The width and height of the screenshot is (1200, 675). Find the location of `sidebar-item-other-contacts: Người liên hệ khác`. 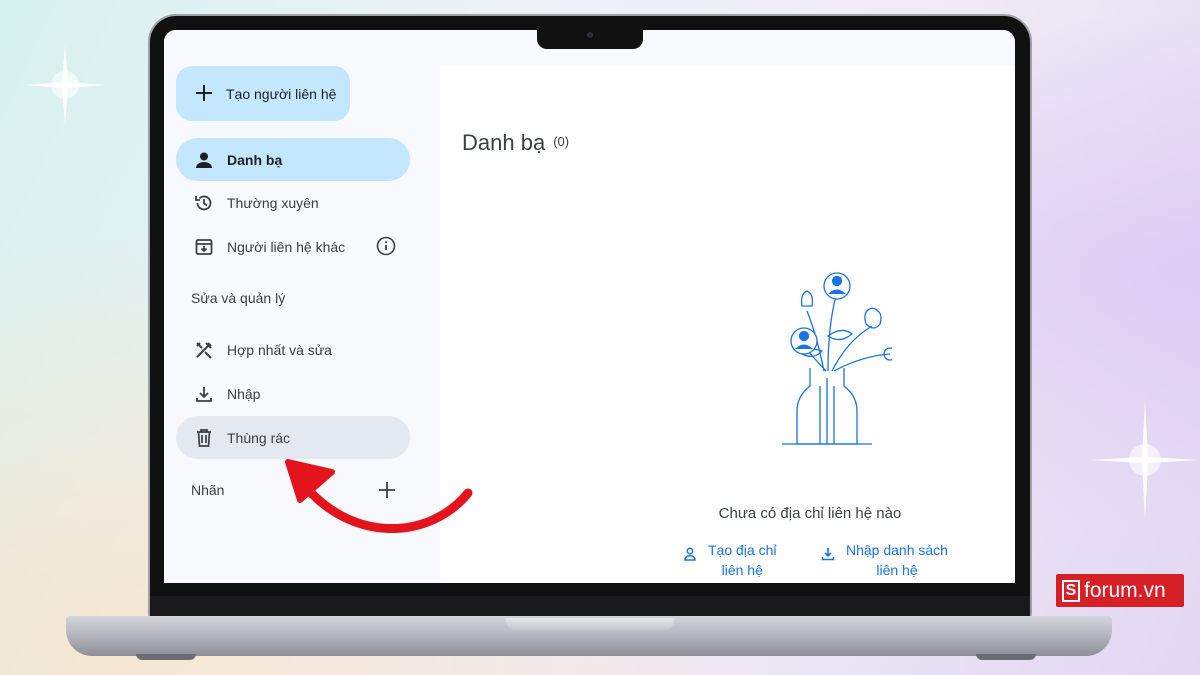

sidebar-item-other-contacts: Người liên hệ khác is located at coordinates (293, 246).